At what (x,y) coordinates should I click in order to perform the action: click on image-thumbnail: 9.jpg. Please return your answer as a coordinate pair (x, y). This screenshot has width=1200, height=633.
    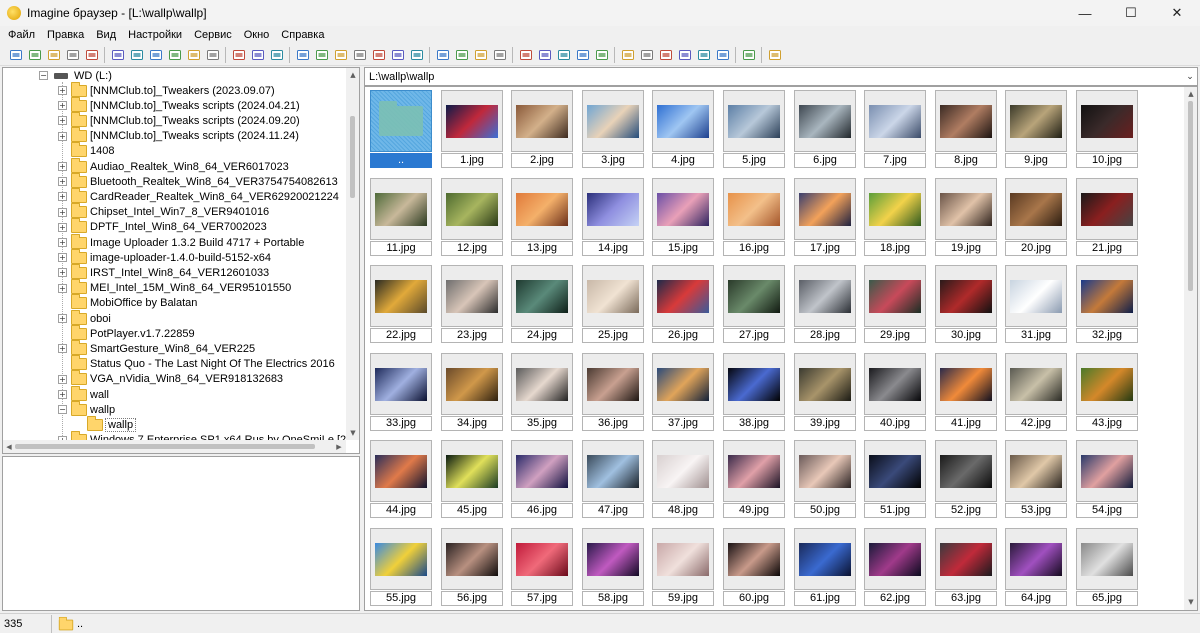
    Looking at the image, I should click on (1036, 129).